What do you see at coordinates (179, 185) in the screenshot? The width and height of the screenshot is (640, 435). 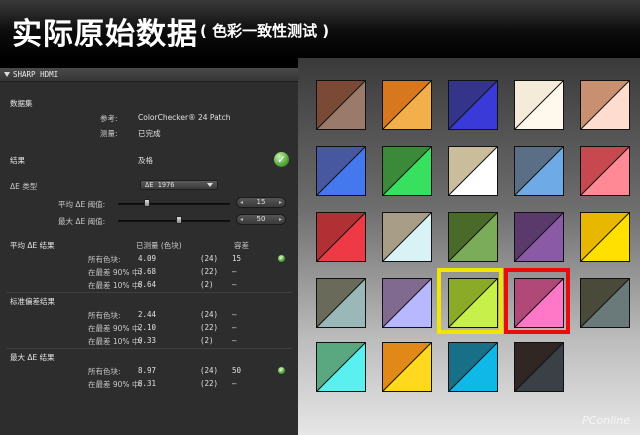 I see `delta-type-select: ΔE 1976` at bounding box center [179, 185].